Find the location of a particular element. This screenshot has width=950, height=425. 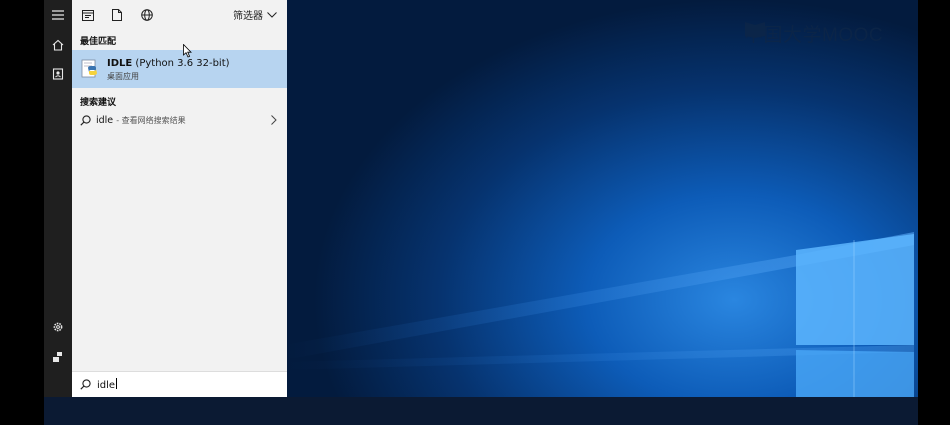

taskbar is located at coordinates (481, 411).